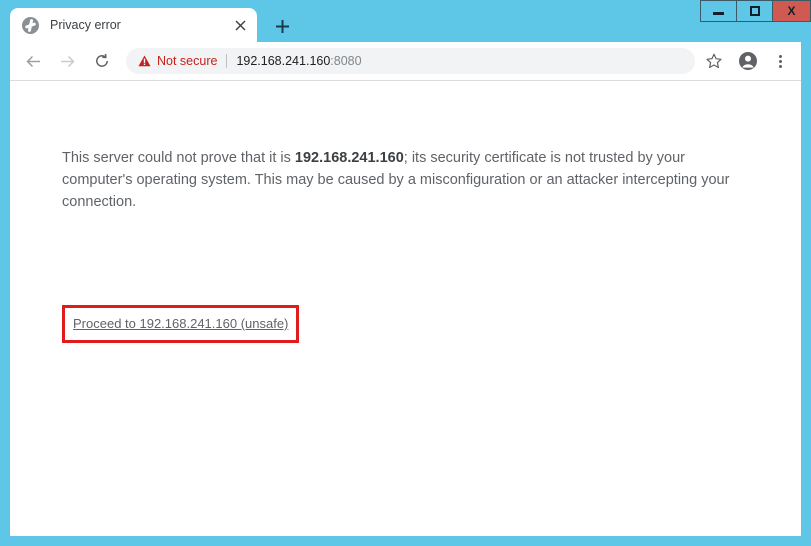 This screenshot has width=811, height=546. What do you see at coordinates (178, 158) in the screenshot?
I see `error-text-prefix: This server could not prove that it is` at bounding box center [178, 158].